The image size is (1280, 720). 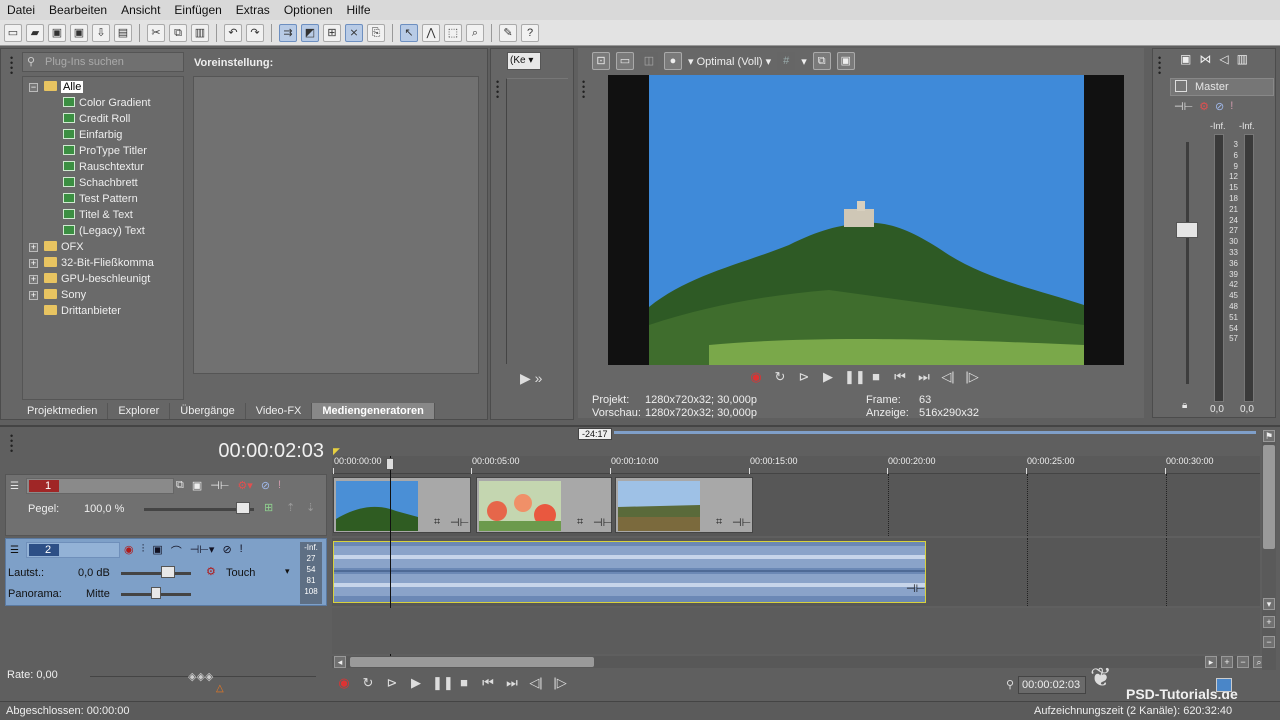 What do you see at coordinates (200, 676) in the screenshot?
I see `rate-slider-icon: ◈◈◈` at bounding box center [200, 676].